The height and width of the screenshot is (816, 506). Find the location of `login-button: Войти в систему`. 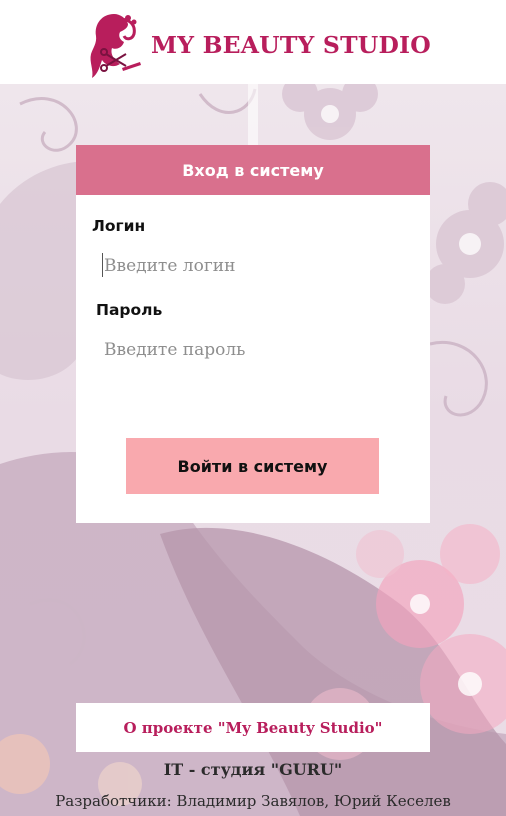

login-button: Войти в систему is located at coordinates (252, 466).